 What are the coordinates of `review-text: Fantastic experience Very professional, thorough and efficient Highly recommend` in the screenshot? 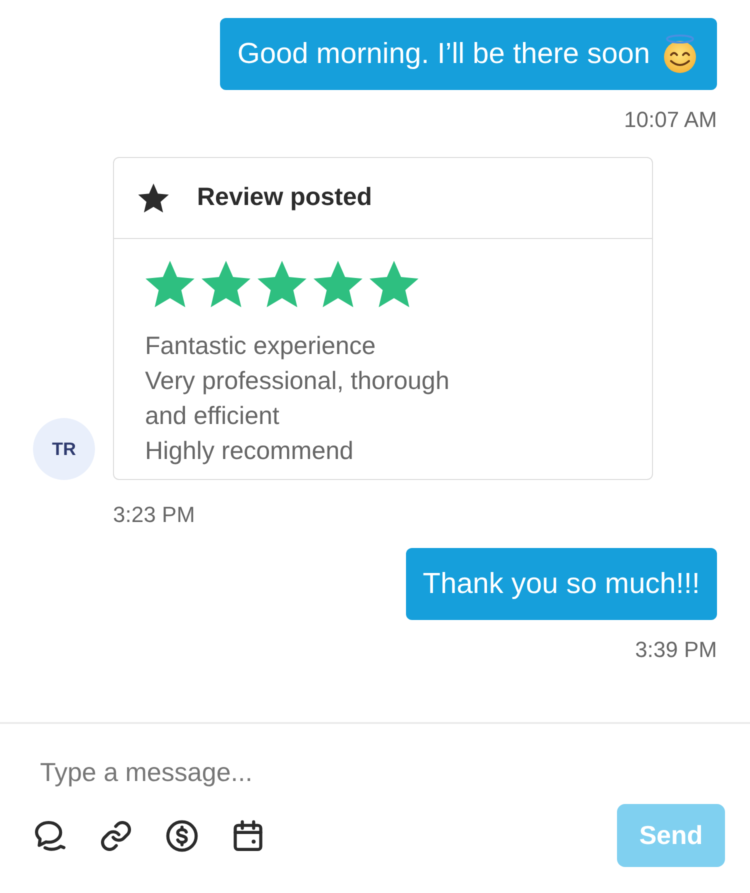 It's located at (297, 399).